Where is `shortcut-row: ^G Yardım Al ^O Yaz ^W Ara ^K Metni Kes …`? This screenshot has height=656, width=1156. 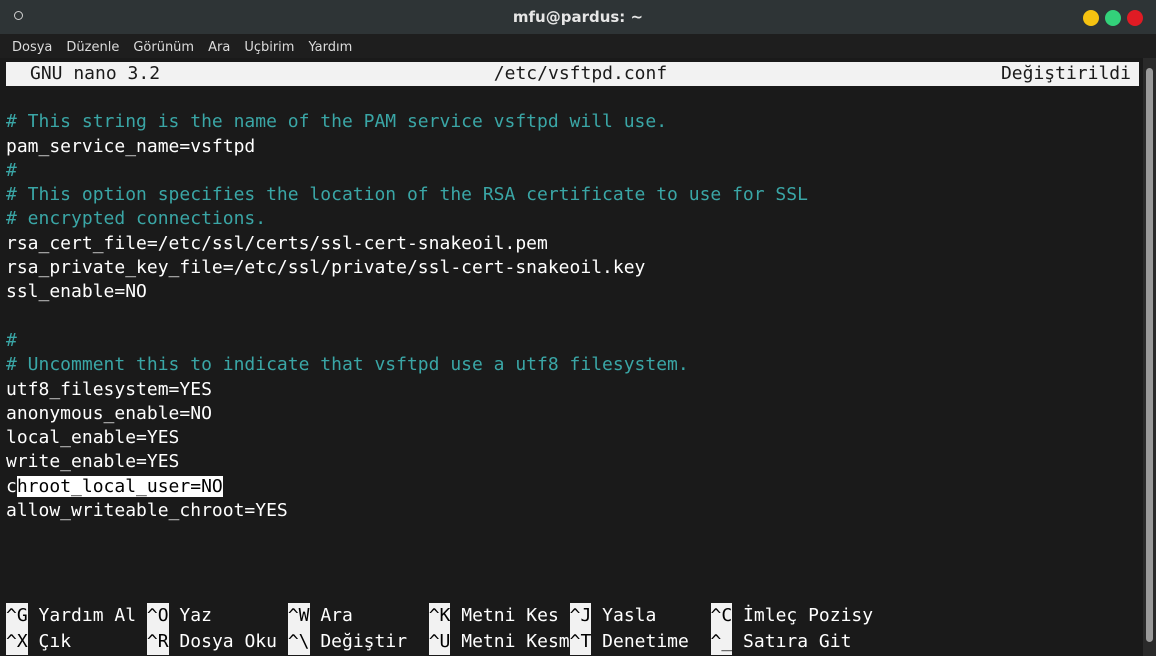
shortcut-row: ^G Yardım Al ^O Yaz ^W Ara ^K Metni Kes … is located at coordinates (571, 616).